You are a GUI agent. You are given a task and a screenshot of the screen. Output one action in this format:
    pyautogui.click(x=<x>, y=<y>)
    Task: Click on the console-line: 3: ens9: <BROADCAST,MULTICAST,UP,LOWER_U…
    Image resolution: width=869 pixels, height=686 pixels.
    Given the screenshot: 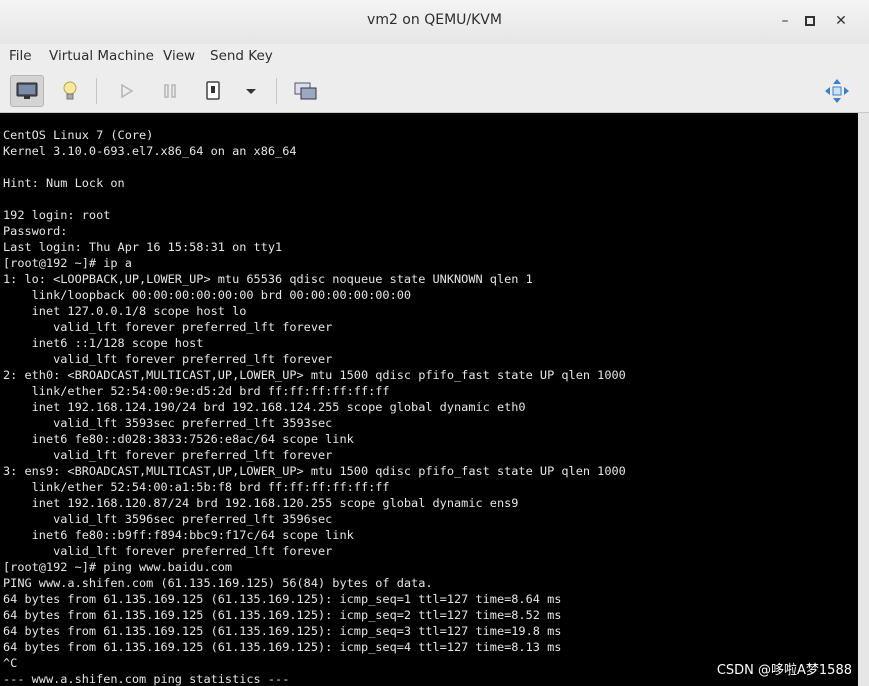 What is the action you would take?
    pyautogui.click(x=314, y=471)
    